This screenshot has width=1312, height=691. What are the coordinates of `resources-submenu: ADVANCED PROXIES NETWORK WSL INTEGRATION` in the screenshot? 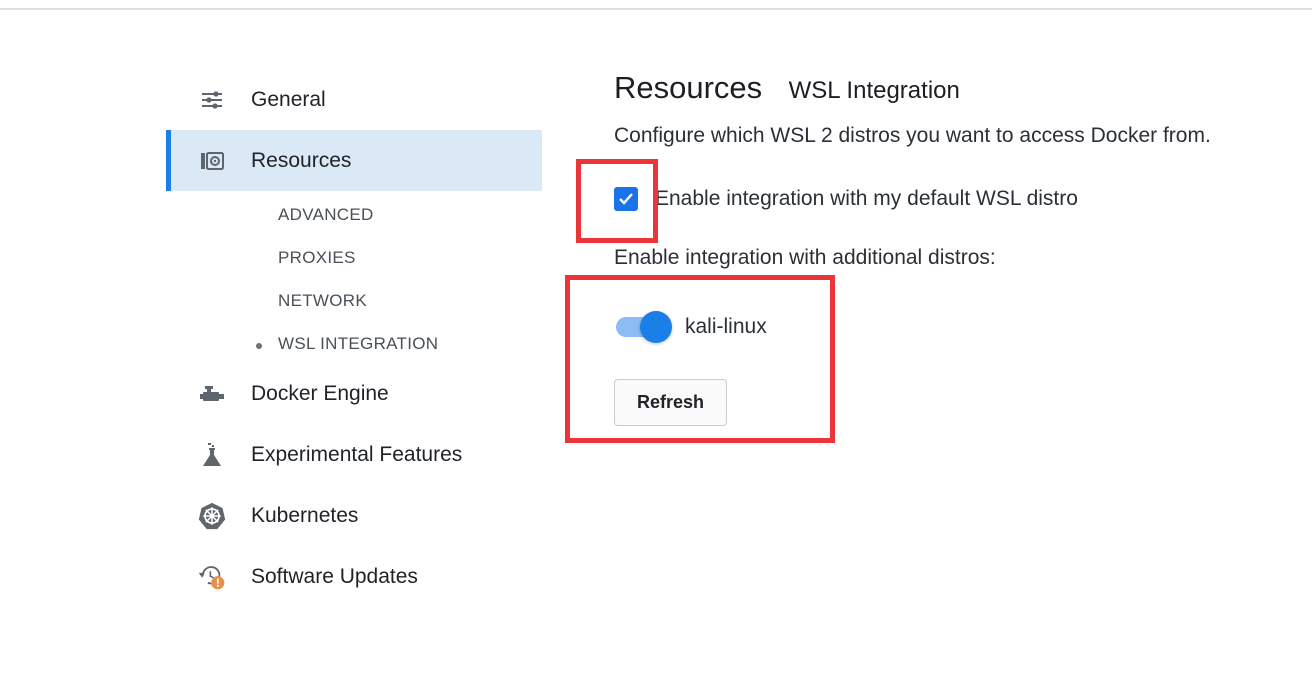 It's located at (354, 277).